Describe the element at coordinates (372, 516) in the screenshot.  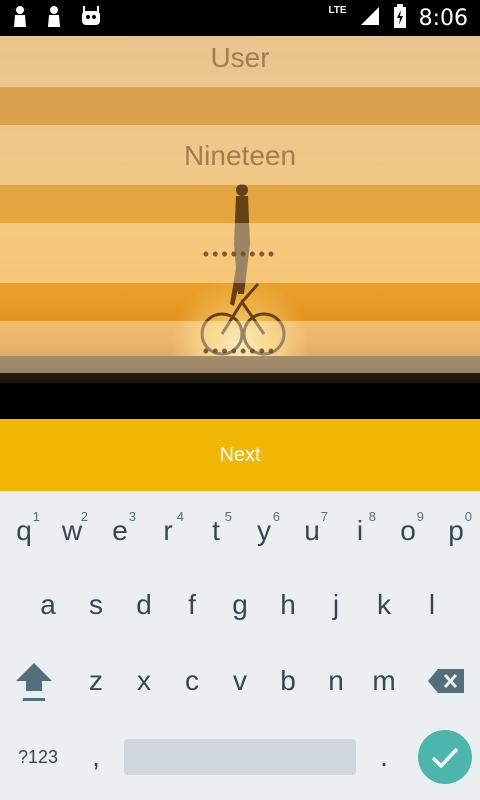
I see `key-hint: 8` at that location.